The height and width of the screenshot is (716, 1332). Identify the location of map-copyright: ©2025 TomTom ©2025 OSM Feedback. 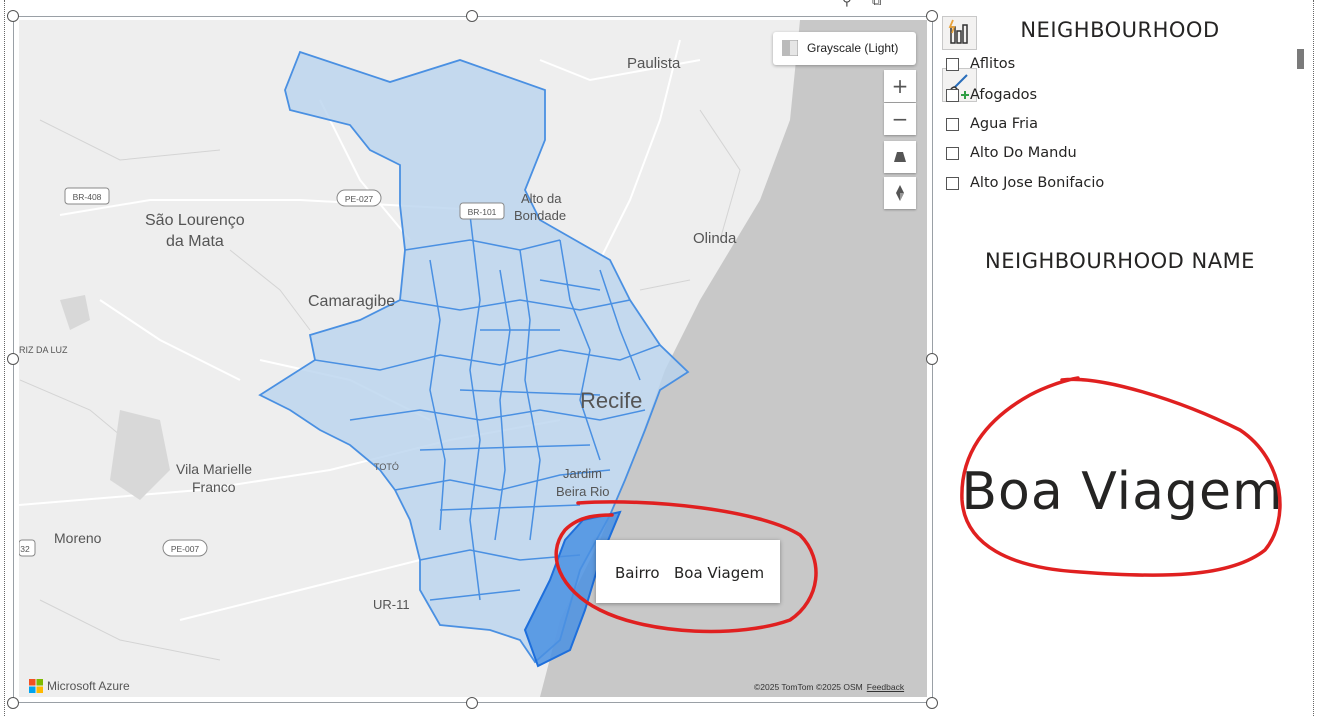
(829, 687).